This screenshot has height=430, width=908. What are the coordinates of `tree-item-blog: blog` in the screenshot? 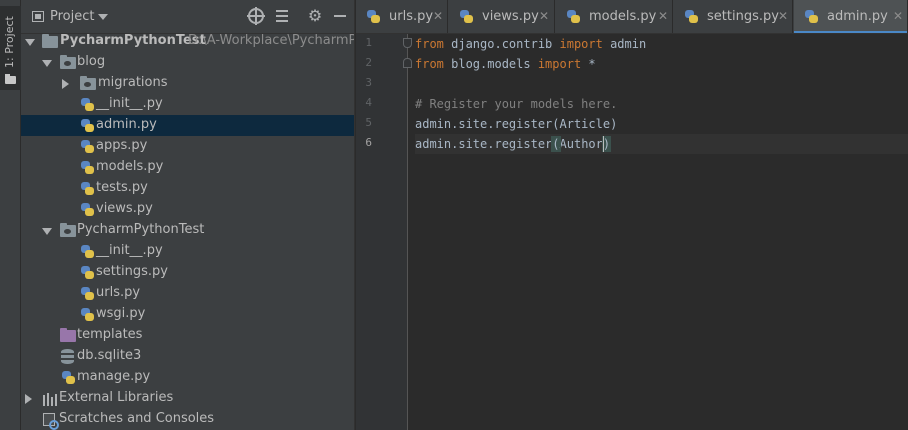 It's located at (187, 62).